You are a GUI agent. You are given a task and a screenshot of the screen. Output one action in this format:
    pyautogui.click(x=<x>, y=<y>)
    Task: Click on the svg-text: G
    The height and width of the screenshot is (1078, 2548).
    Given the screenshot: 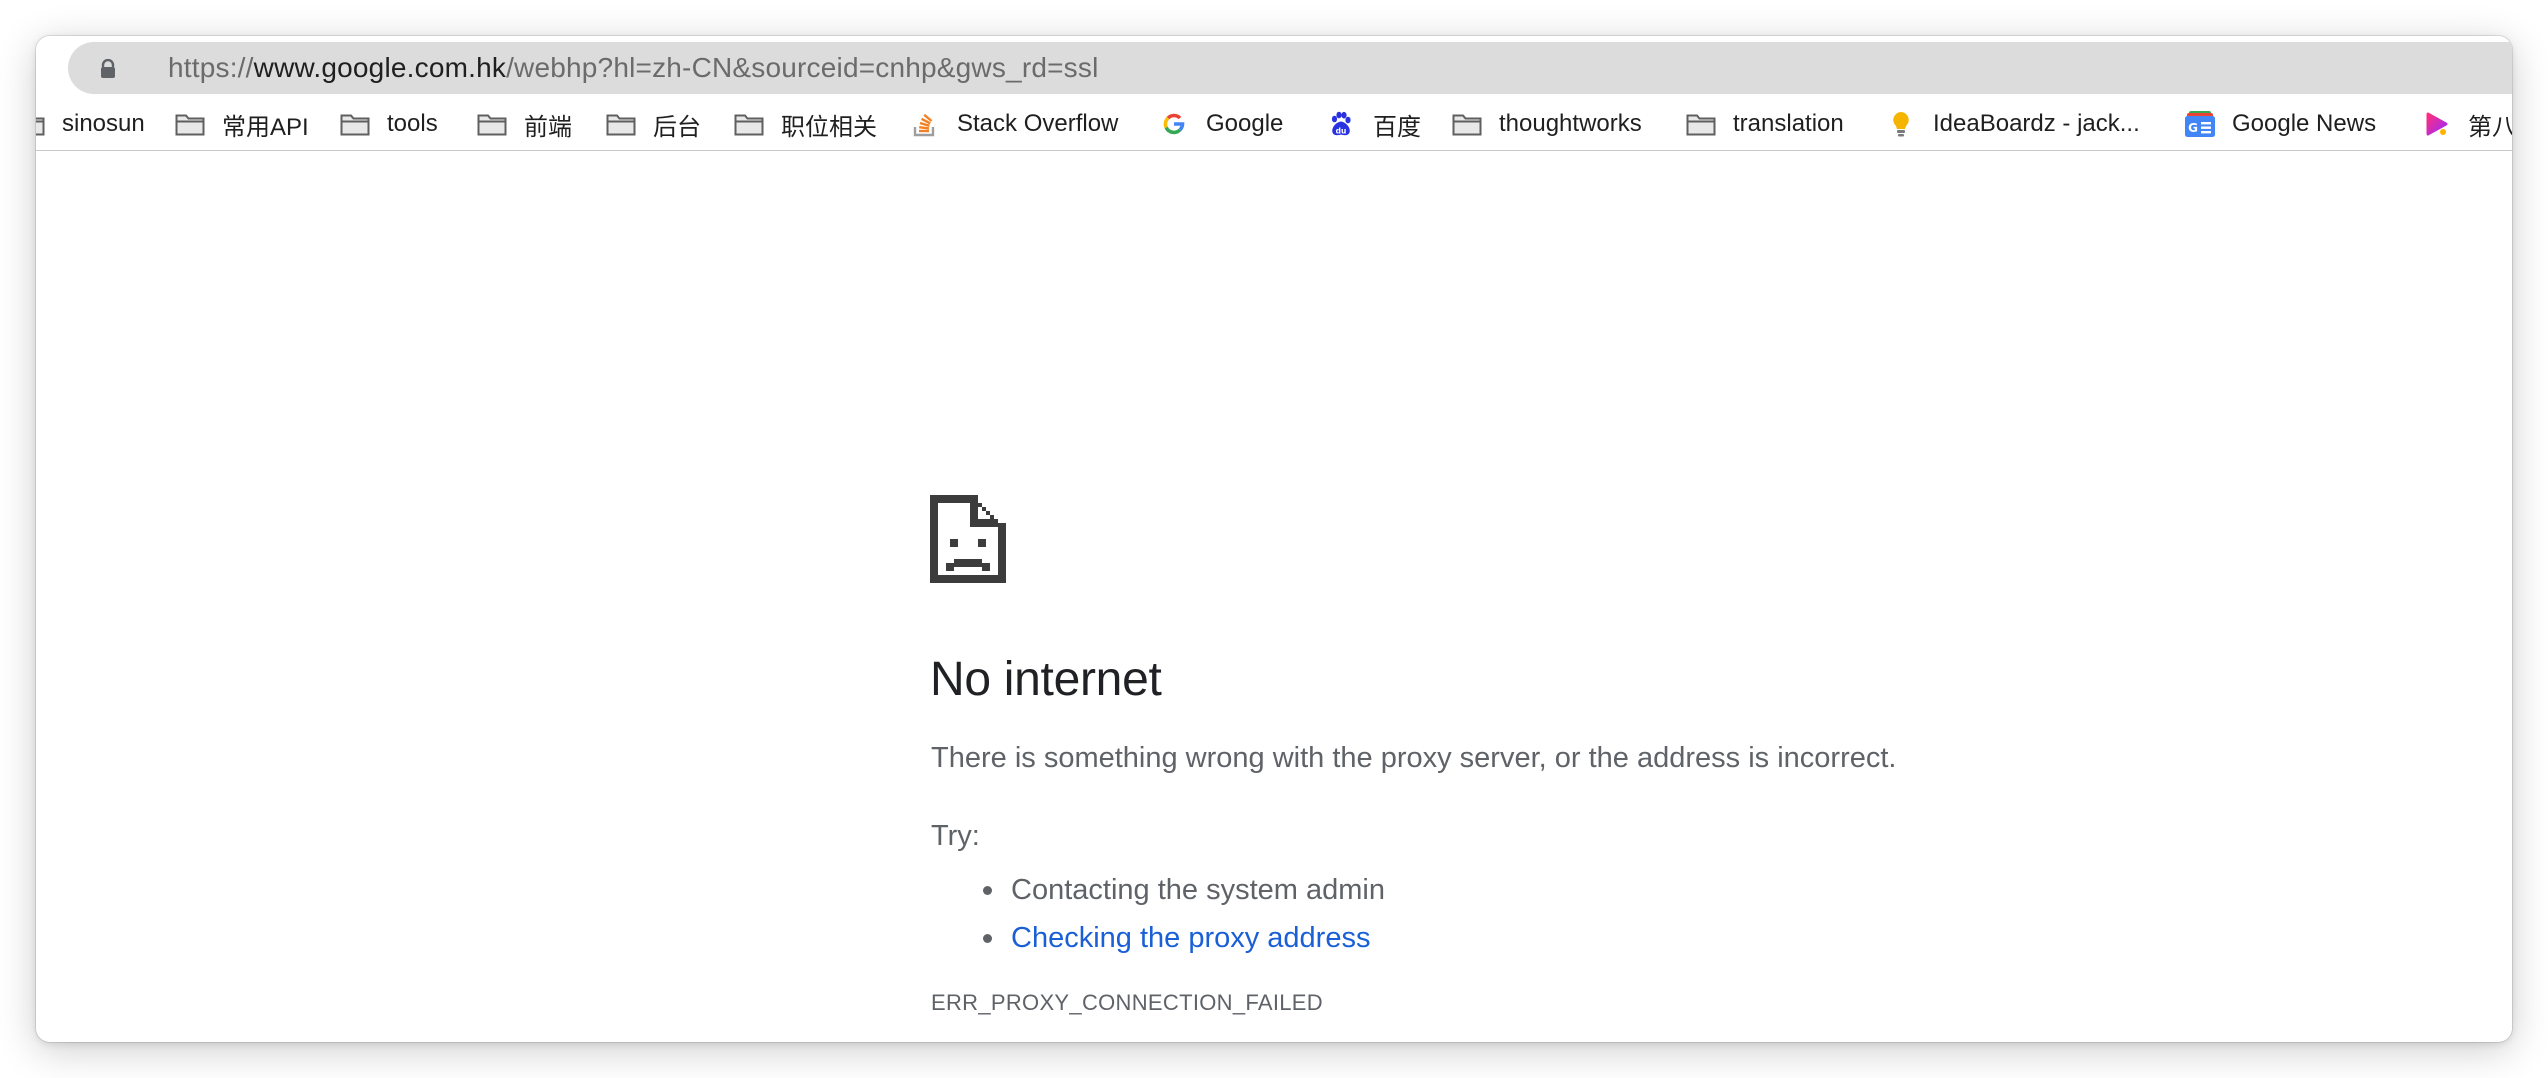 What is the action you would take?
    pyautogui.click(x=2193, y=128)
    